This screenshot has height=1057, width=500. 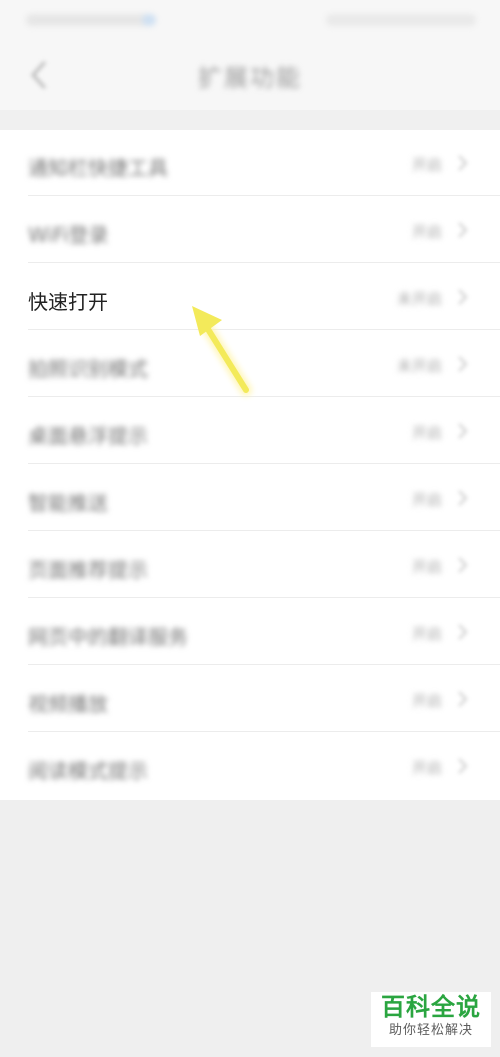 I want to click on list-item-label: 快速打开, so click(x=68, y=302).